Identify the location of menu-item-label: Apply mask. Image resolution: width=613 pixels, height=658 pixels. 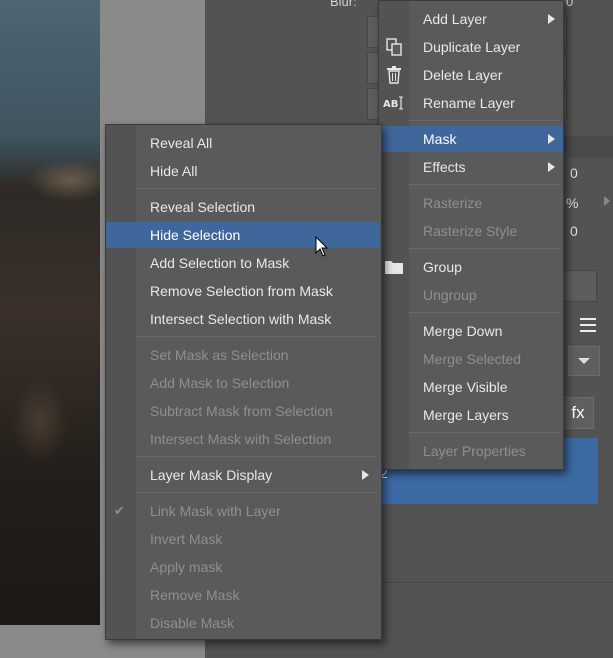
(186, 567).